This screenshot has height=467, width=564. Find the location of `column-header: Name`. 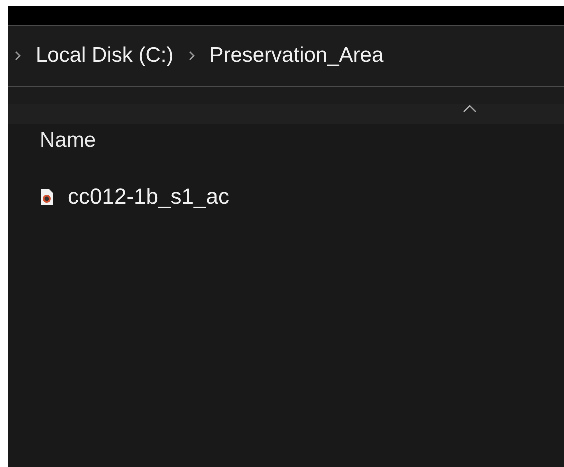

column-header: Name is located at coordinates (68, 140).